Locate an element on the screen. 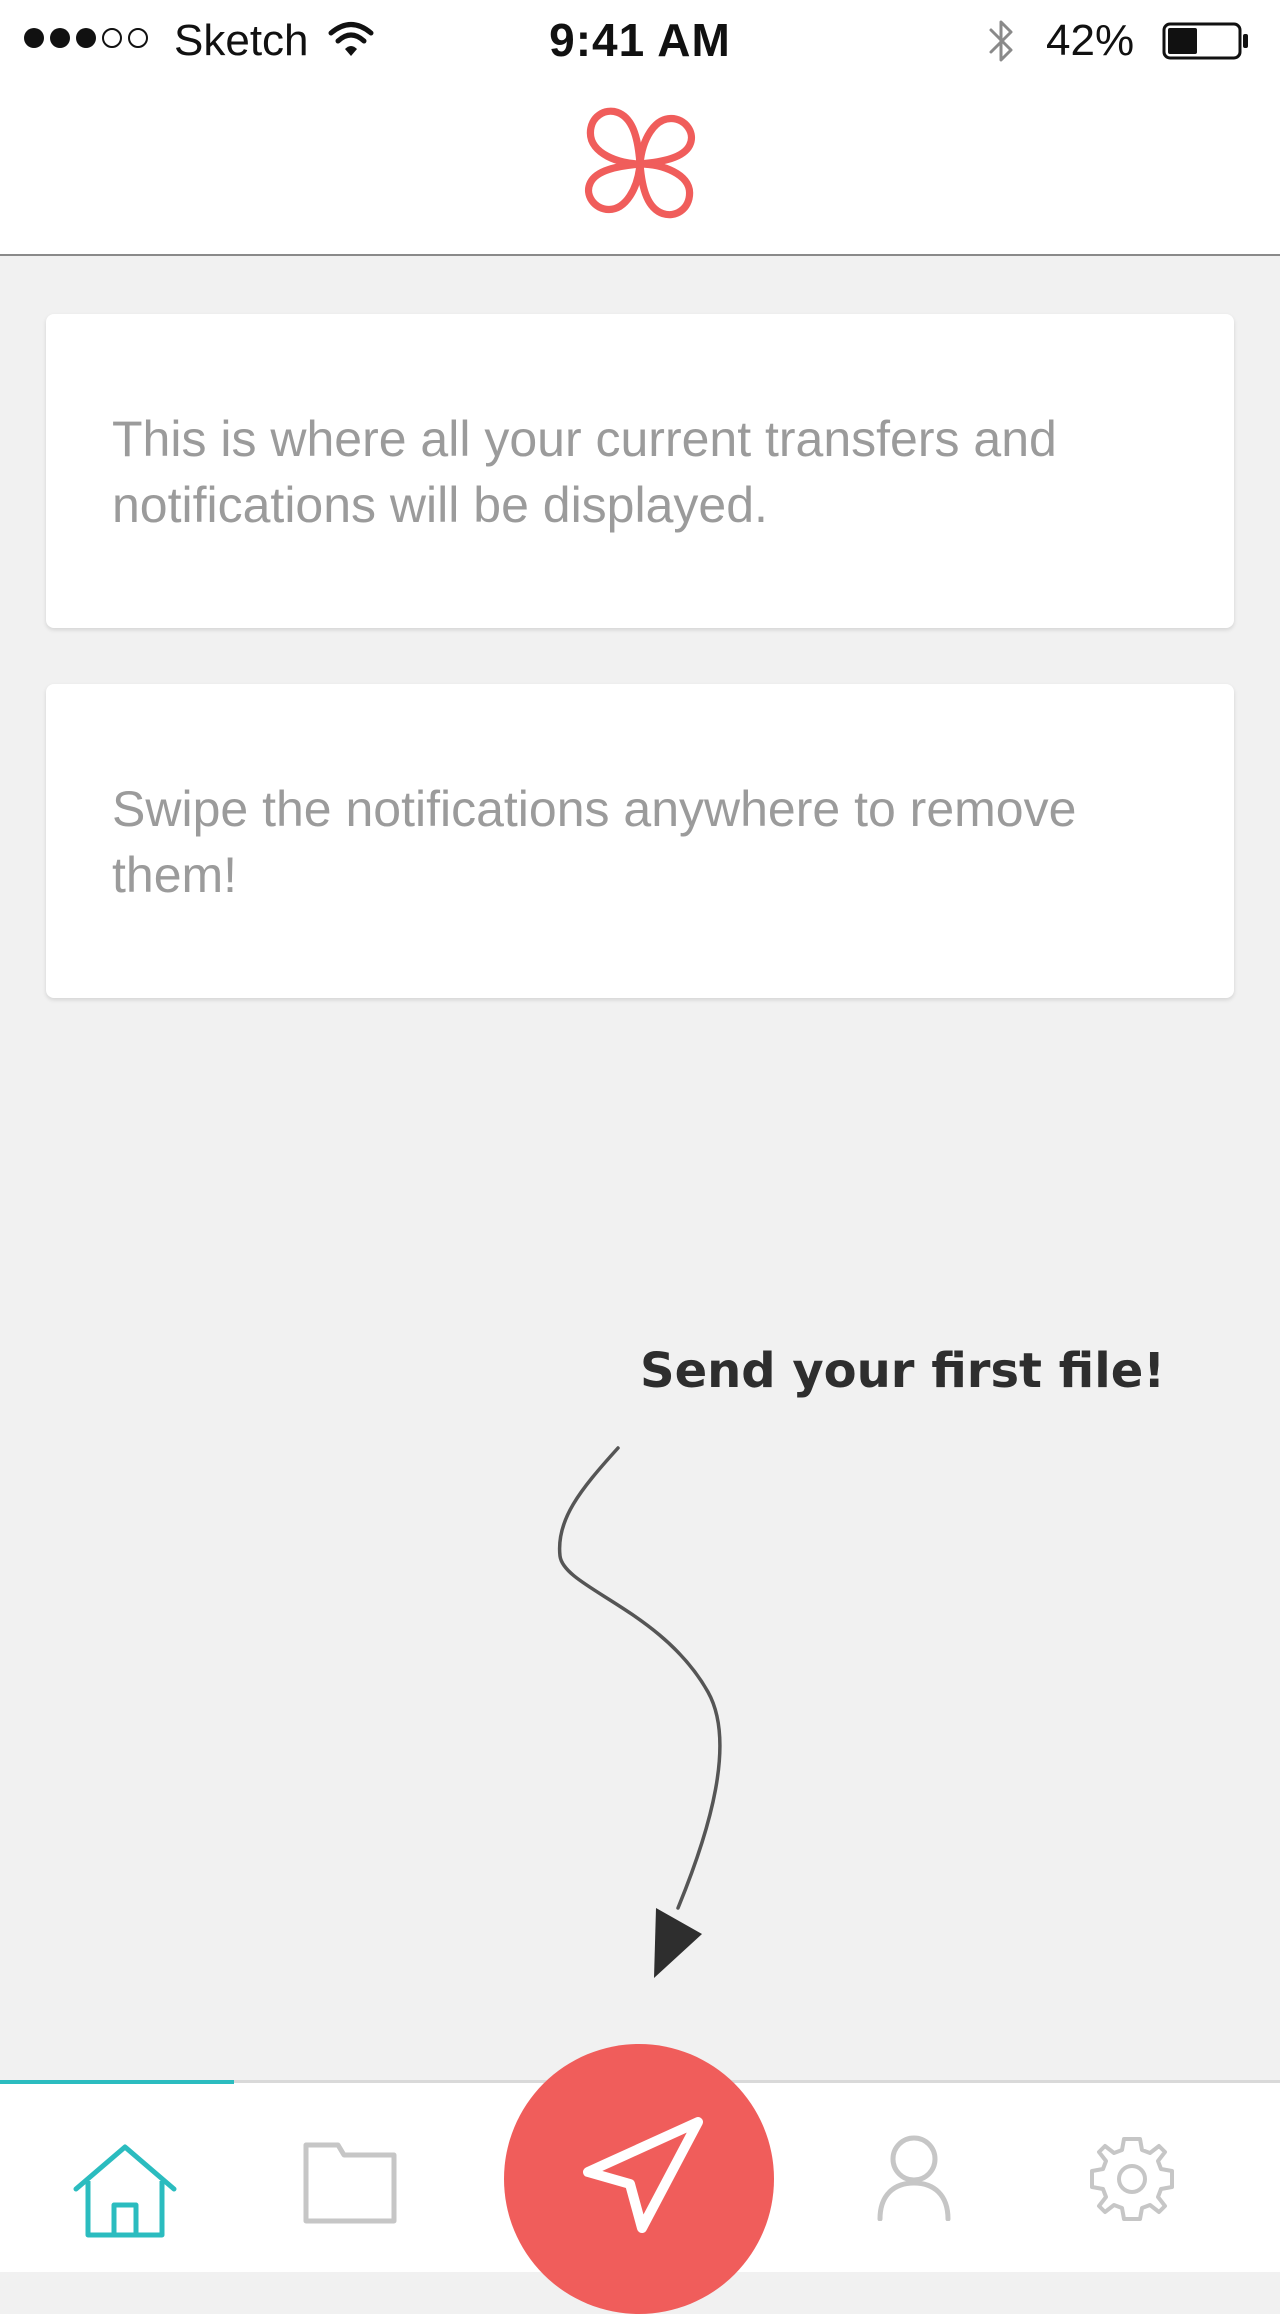  folder-icon is located at coordinates (350, 2182).